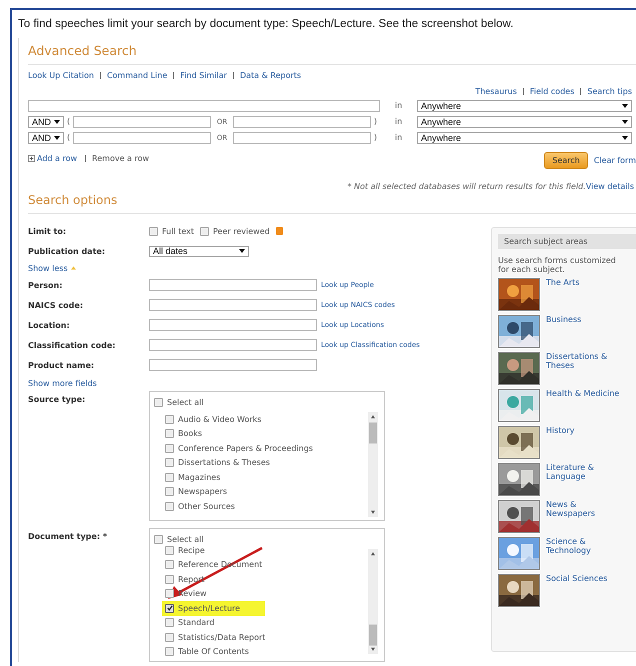  What do you see at coordinates (241, 231) in the screenshot?
I see `checkbox-label: Peer reviewed` at bounding box center [241, 231].